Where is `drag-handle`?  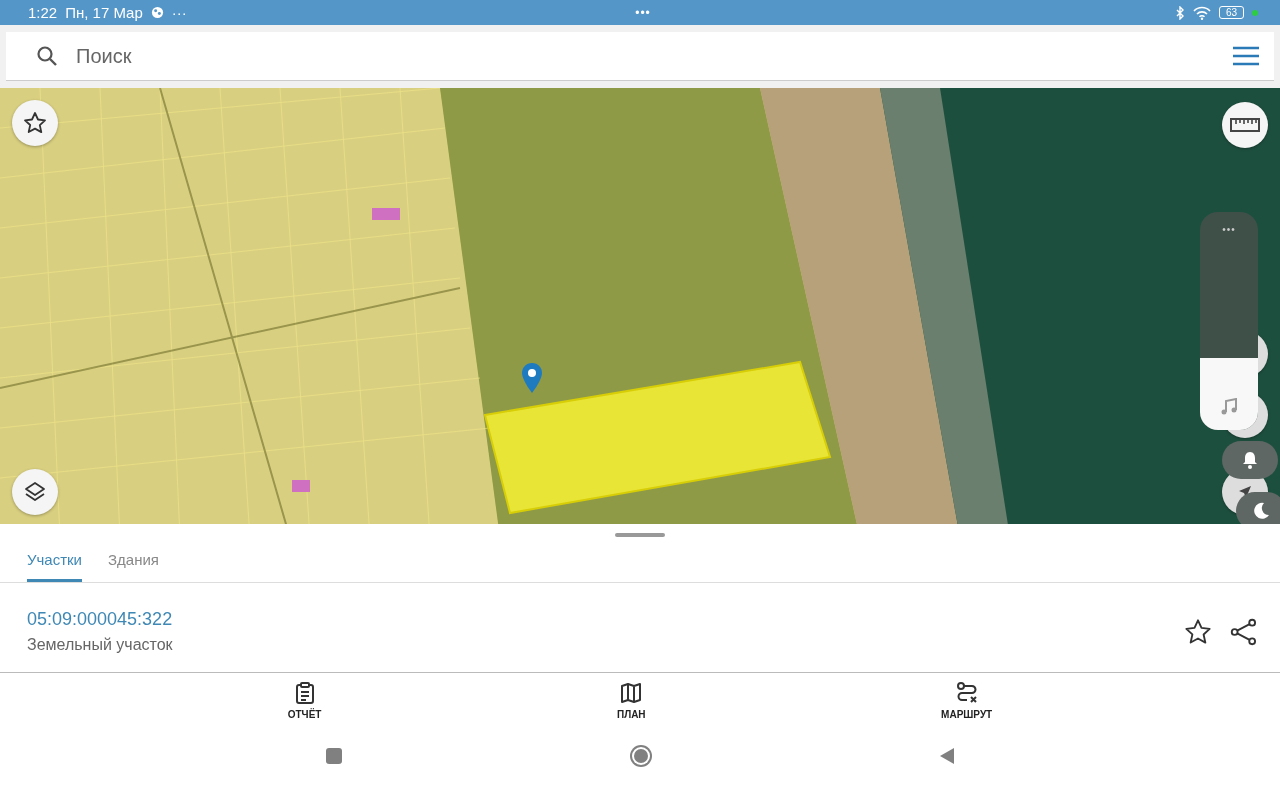 drag-handle is located at coordinates (640, 535).